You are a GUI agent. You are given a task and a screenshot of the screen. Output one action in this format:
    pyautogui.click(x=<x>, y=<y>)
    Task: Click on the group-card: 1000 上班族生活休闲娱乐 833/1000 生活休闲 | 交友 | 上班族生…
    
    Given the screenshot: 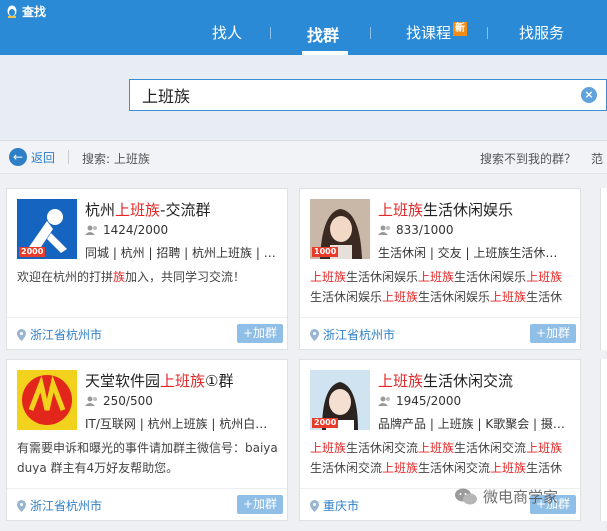 What is the action you would take?
    pyautogui.click(x=440, y=269)
    